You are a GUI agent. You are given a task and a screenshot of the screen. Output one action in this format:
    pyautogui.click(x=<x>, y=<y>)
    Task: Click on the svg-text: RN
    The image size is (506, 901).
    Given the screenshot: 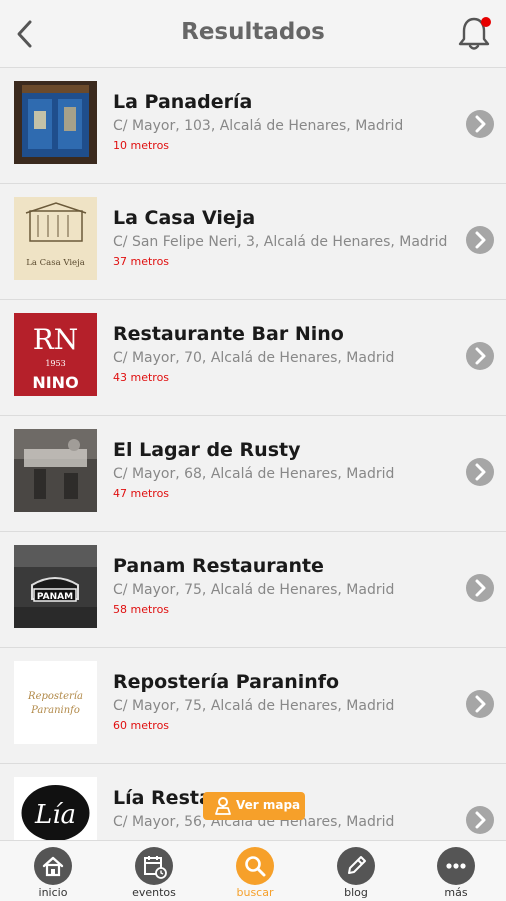 What is the action you would take?
    pyautogui.click(x=56, y=339)
    